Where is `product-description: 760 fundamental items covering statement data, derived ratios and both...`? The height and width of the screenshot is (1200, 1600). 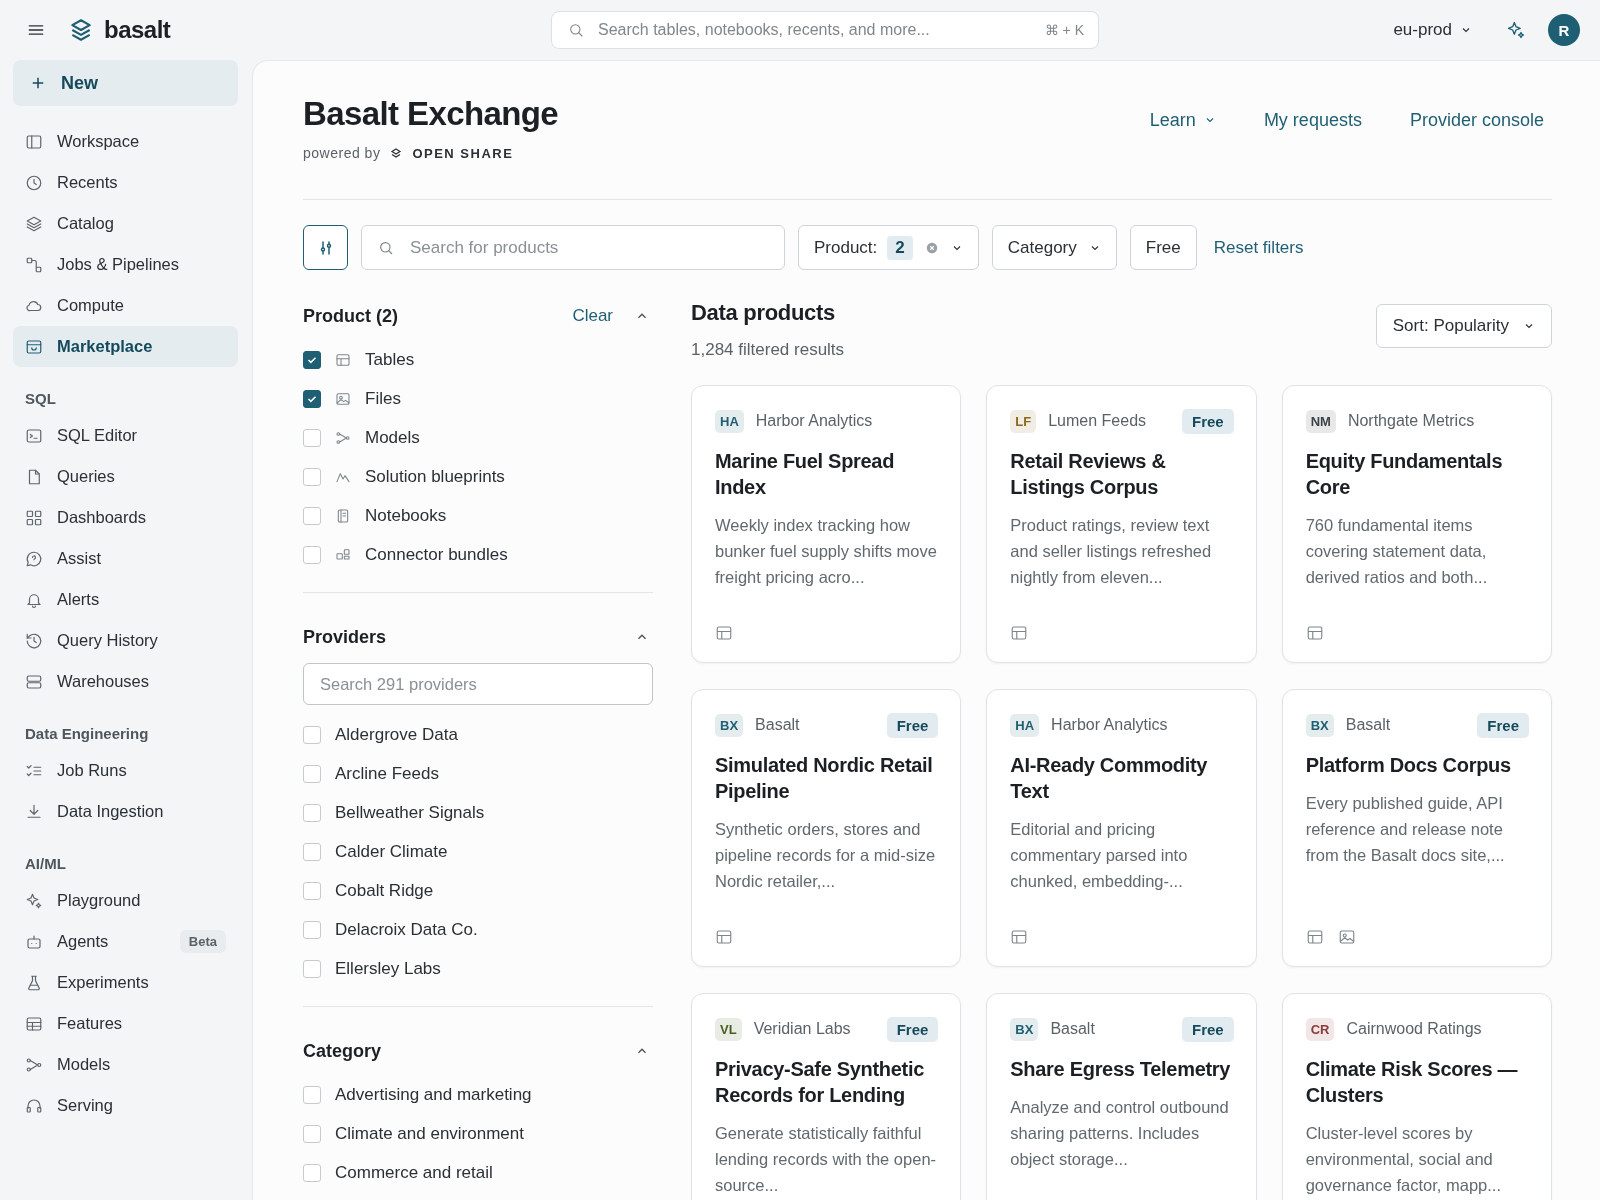 product-description: 760 fundamental items covering statement data, derived ratios and both... is located at coordinates (1397, 551).